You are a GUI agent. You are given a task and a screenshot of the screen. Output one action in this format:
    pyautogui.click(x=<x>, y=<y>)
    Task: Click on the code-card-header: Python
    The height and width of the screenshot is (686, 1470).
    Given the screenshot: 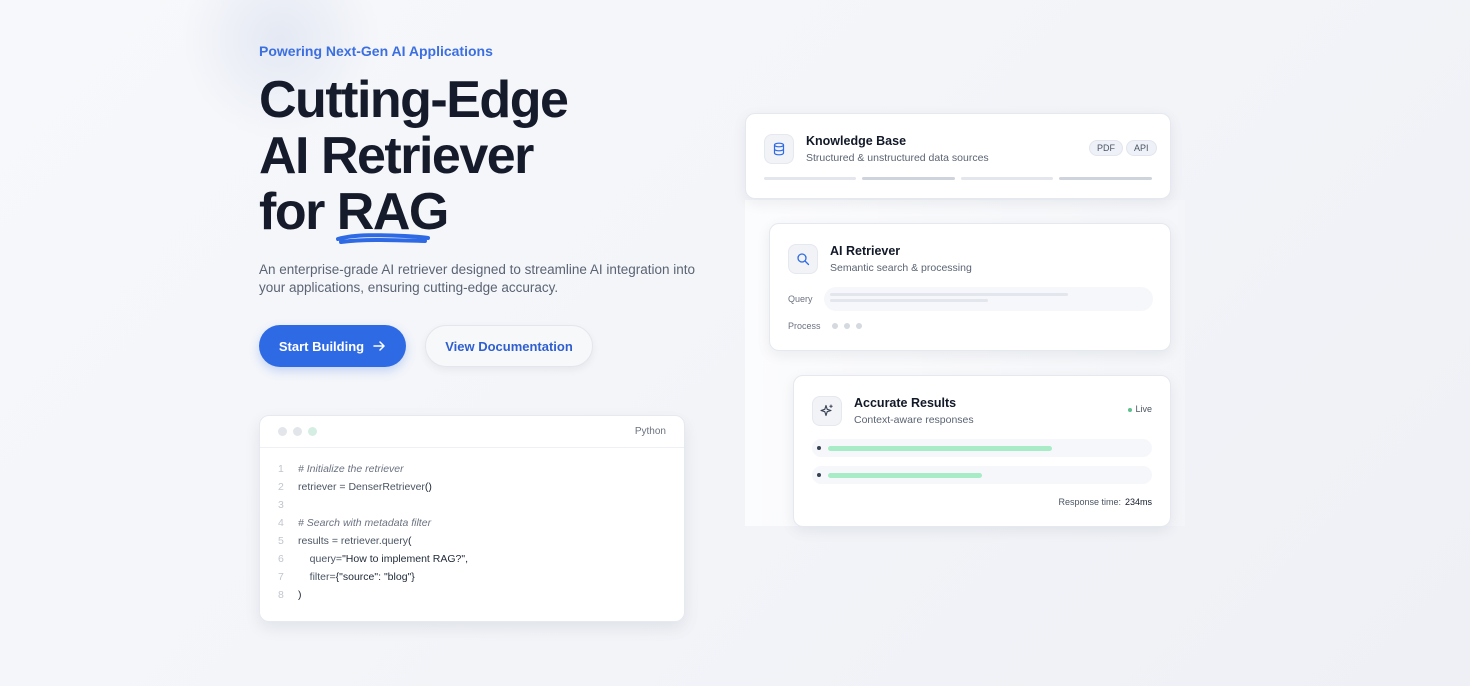 What is the action you would take?
    pyautogui.click(x=472, y=432)
    